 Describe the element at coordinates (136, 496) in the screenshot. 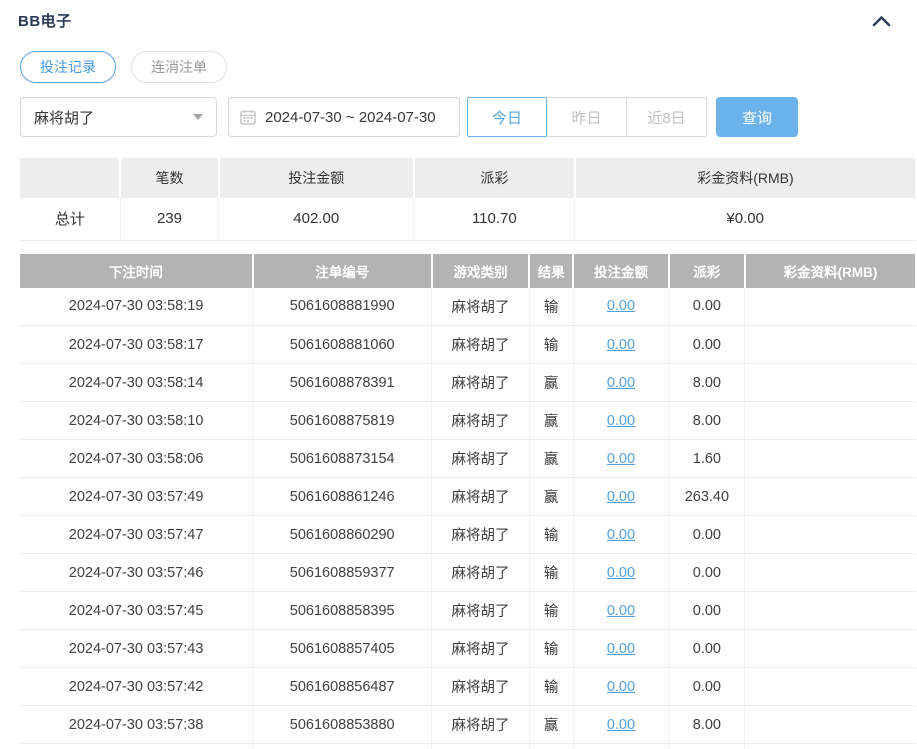

I see `table-cell: 2024-07-30 03:57:49` at that location.